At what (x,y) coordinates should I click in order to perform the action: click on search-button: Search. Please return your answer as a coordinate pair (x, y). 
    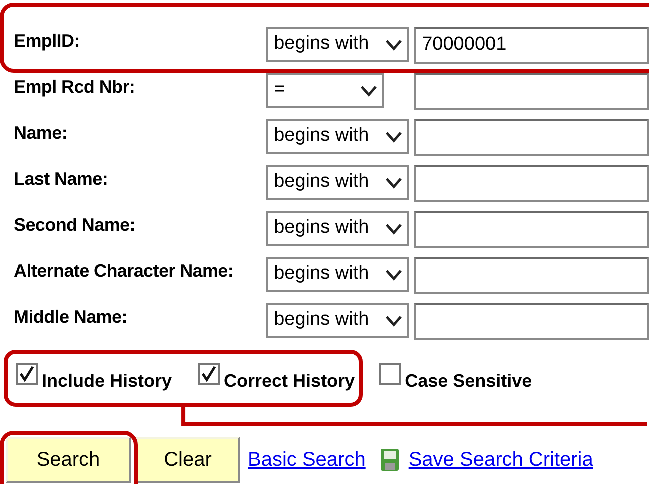
    Looking at the image, I should click on (68, 460).